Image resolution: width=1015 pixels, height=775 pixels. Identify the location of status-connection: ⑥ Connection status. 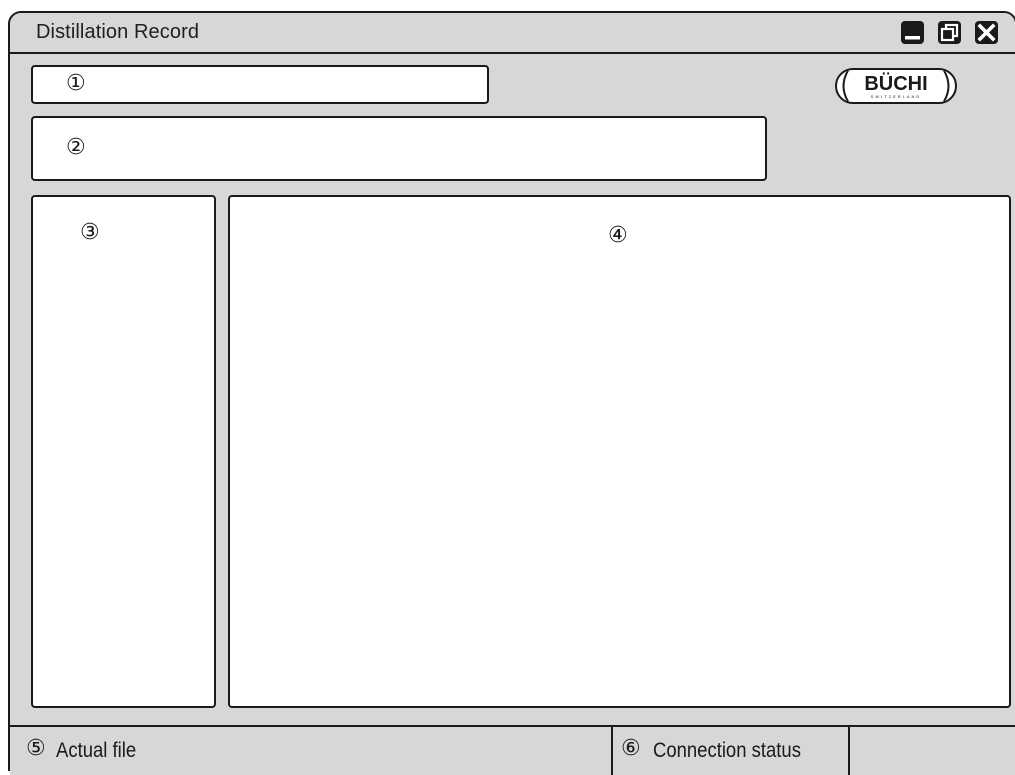
(731, 751).